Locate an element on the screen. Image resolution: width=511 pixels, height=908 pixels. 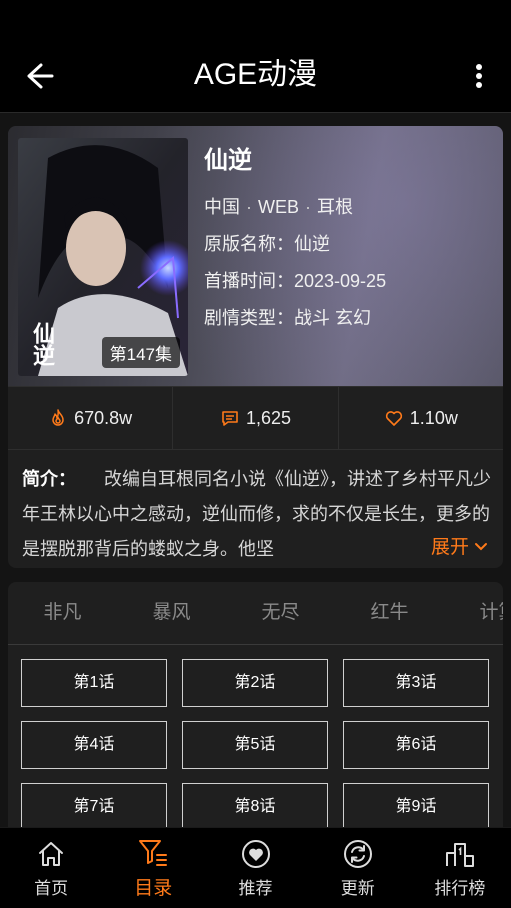
comments-stat: 1,625 is located at coordinates (256, 418).